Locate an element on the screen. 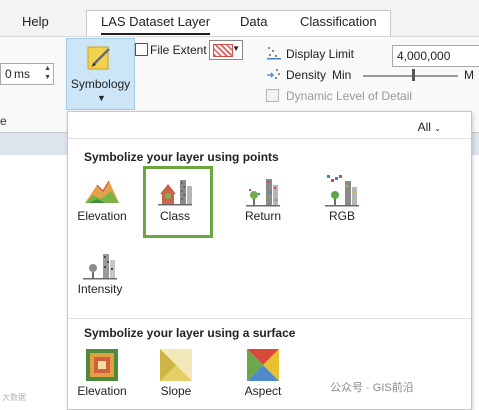 The height and width of the screenshot is (410, 479). symbology-button: Symbology ▼ is located at coordinates (100, 74).